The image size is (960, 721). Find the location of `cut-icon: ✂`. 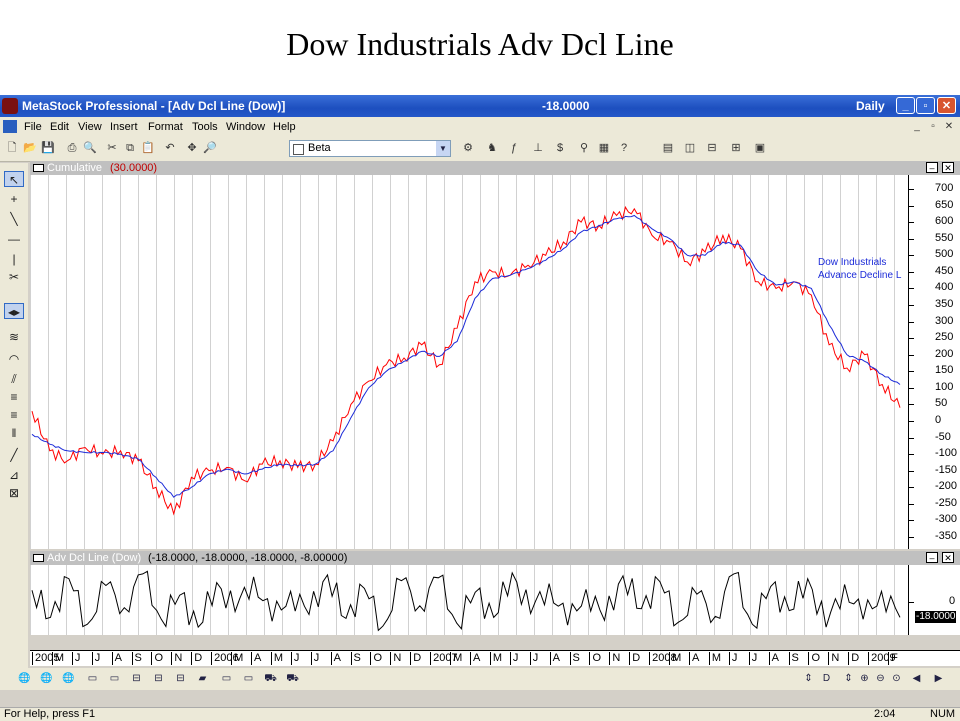

cut-icon: ✂ is located at coordinates (112, 148).